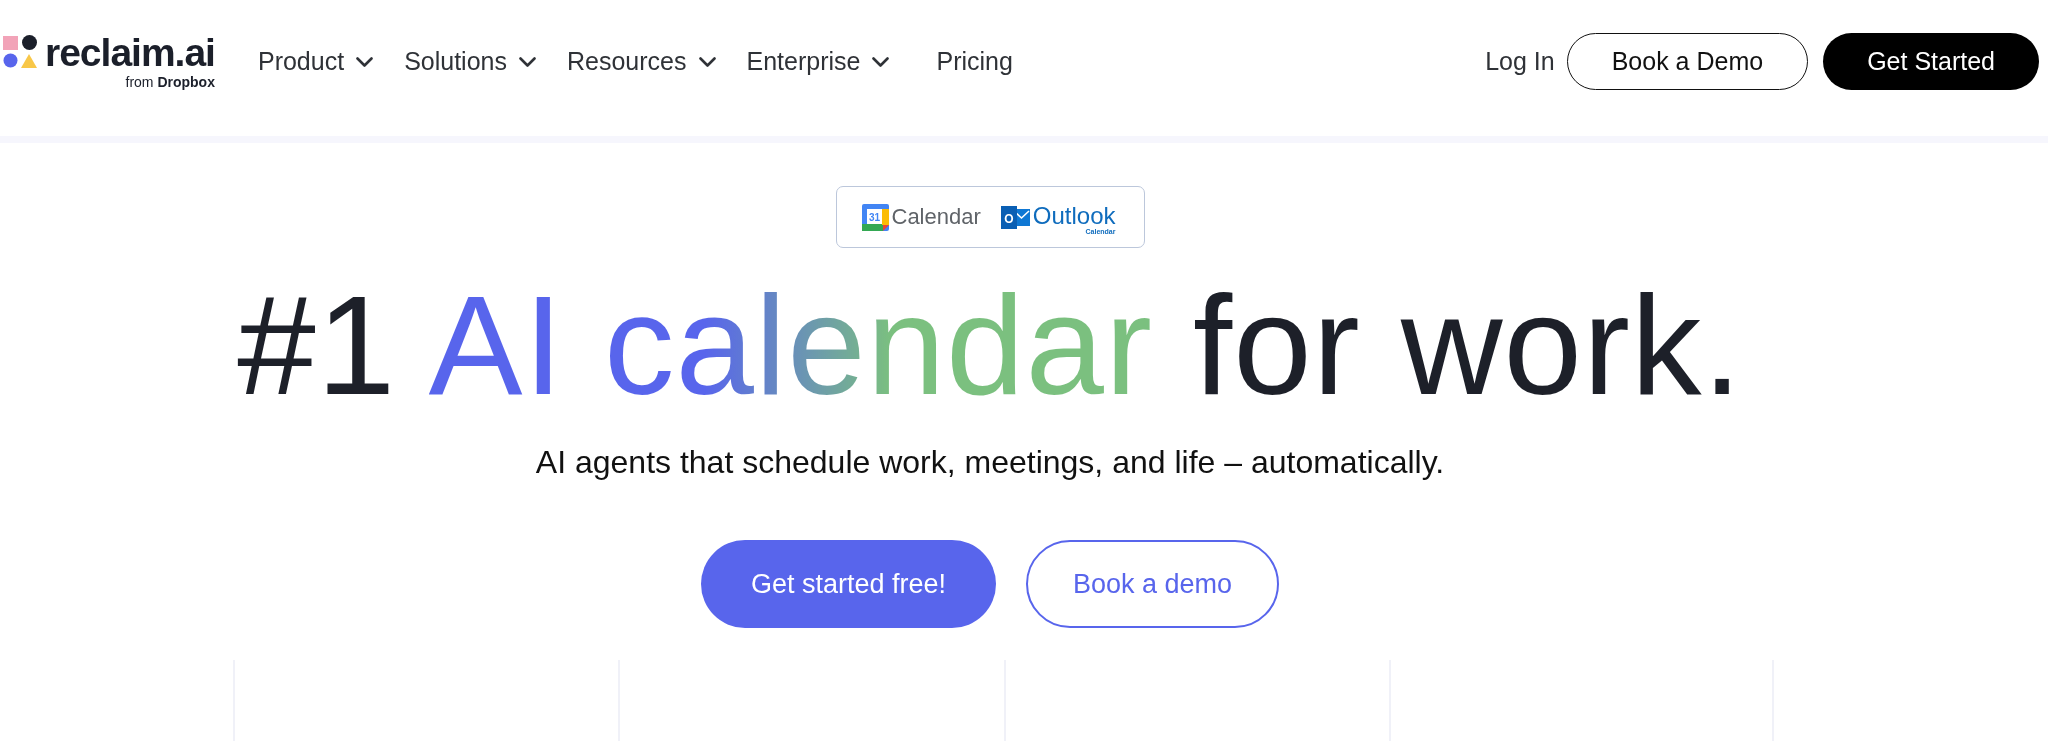  Describe the element at coordinates (641, 61) in the screenshot. I see `nav-link: Resources` at that location.